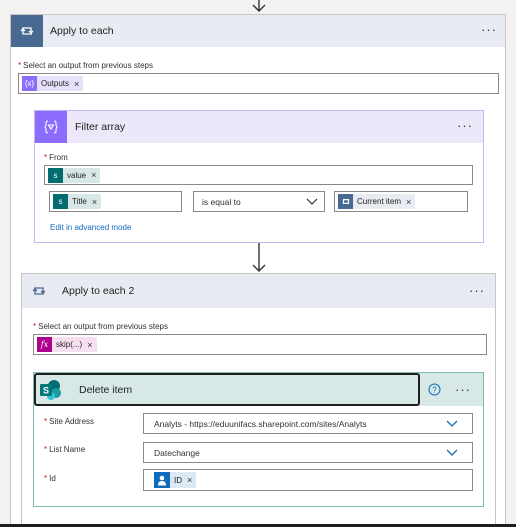 The image size is (516, 527). What do you see at coordinates (308, 480) in the screenshot?
I see `id-input: ID ×` at bounding box center [308, 480].